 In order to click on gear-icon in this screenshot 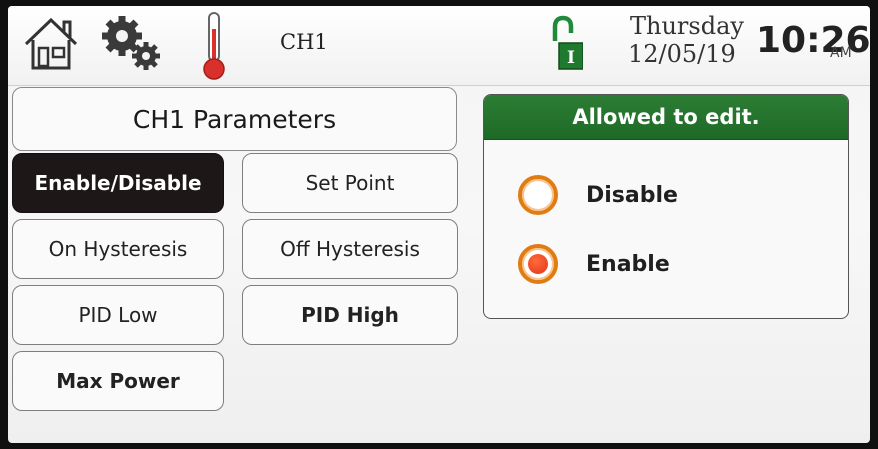, I will do `click(132, 43)`.